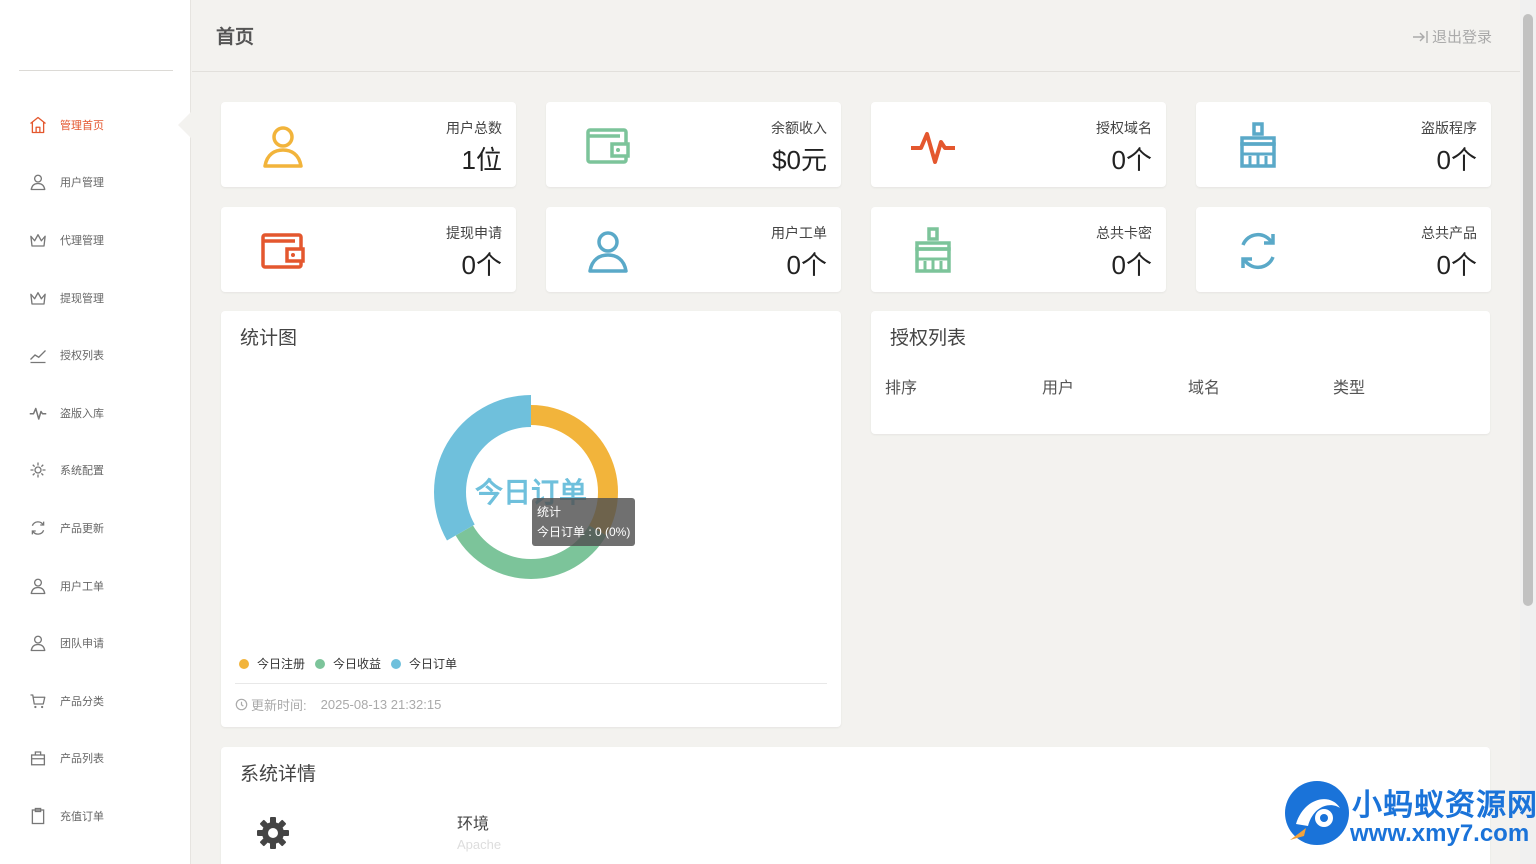  What do you see at coordinates (82, 356) in the screenshot?
I see `sidebar-item-label: 授权列表` at bounding box center [82, 356].